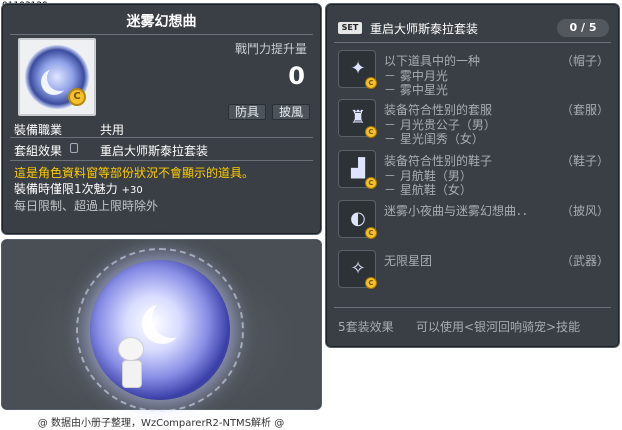 Image resolution: width=622 pixels, height=430 pixels. Describe the element at coordinates (66, 189) in the screenshot. I see `charm-text: 裝備時僅限1次魅力` at that location.